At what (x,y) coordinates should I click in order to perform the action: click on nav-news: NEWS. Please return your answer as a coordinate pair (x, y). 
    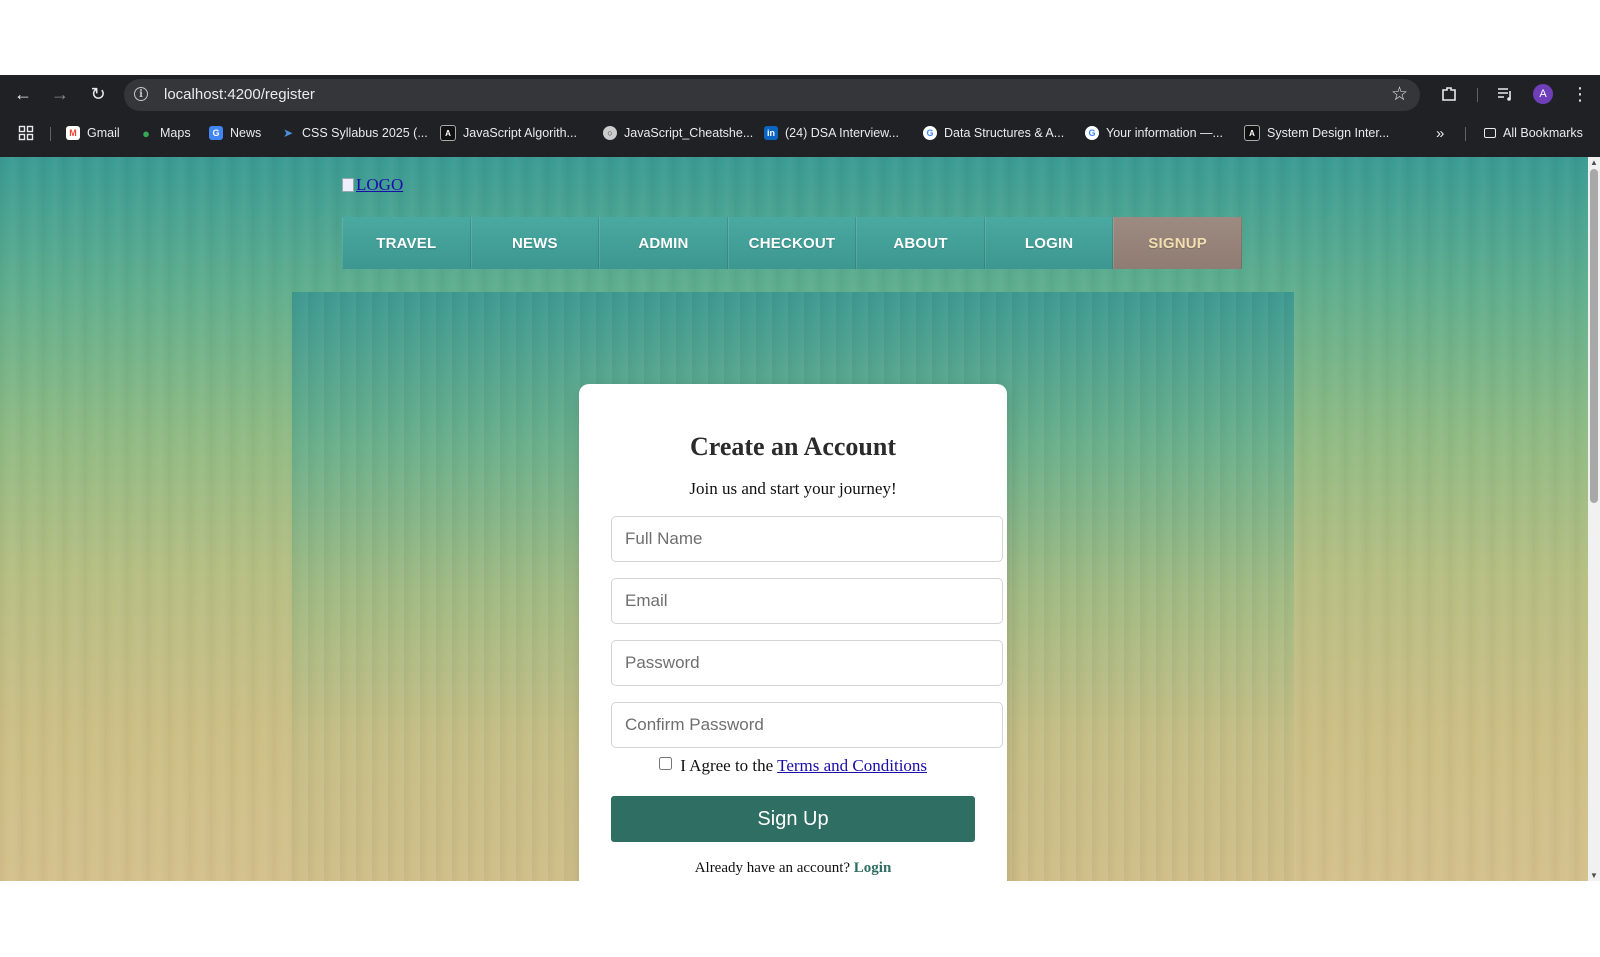
    Looking at the image, I should click on (535, 243).